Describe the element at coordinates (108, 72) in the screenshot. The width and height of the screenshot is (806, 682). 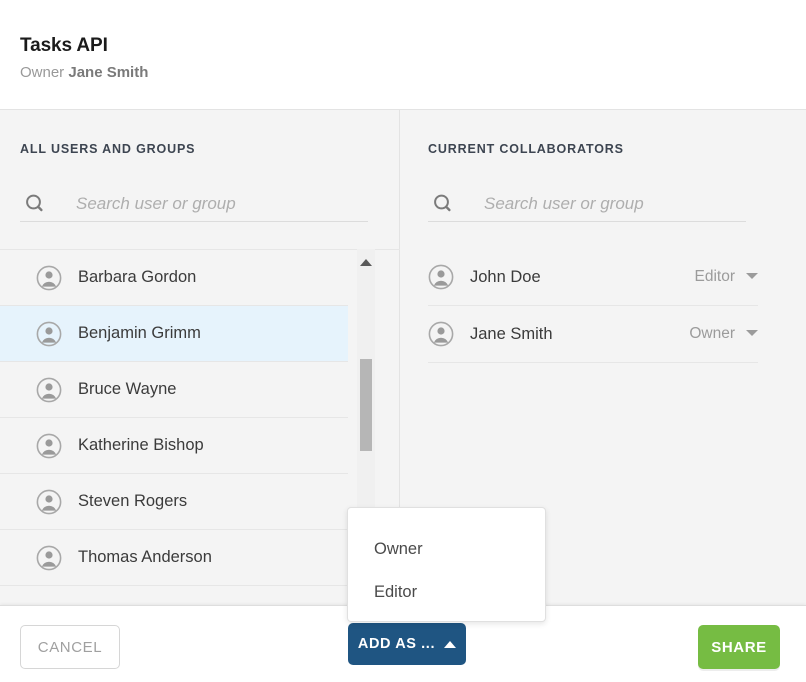
I see `owner-name: Jane Smith` at that location.